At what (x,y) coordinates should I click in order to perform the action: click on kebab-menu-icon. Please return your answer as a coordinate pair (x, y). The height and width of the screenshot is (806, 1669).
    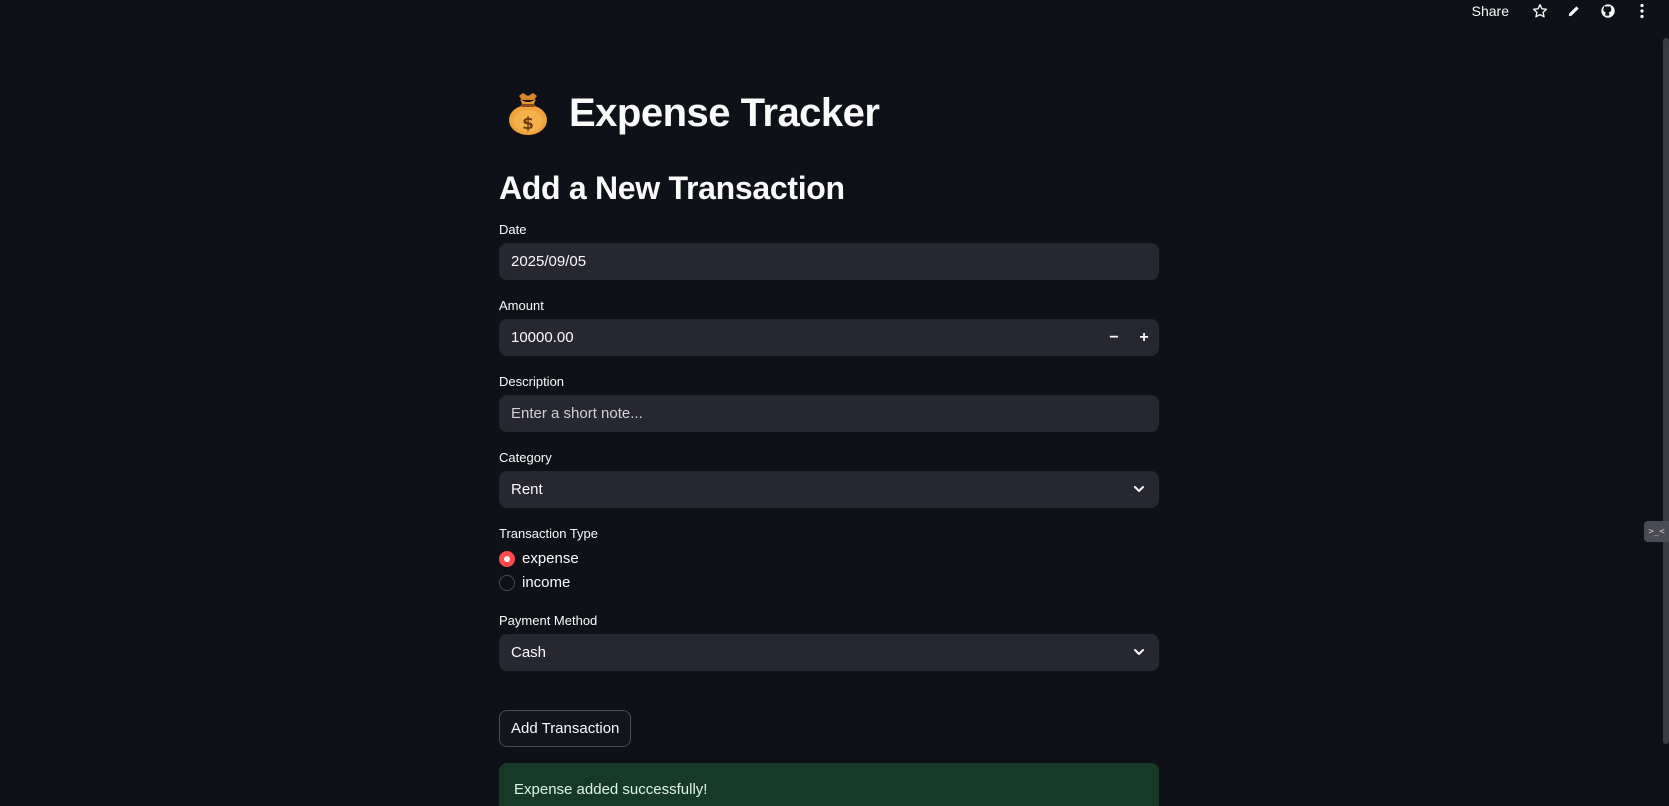
    Looking at the image, I should click on (1642, 11).